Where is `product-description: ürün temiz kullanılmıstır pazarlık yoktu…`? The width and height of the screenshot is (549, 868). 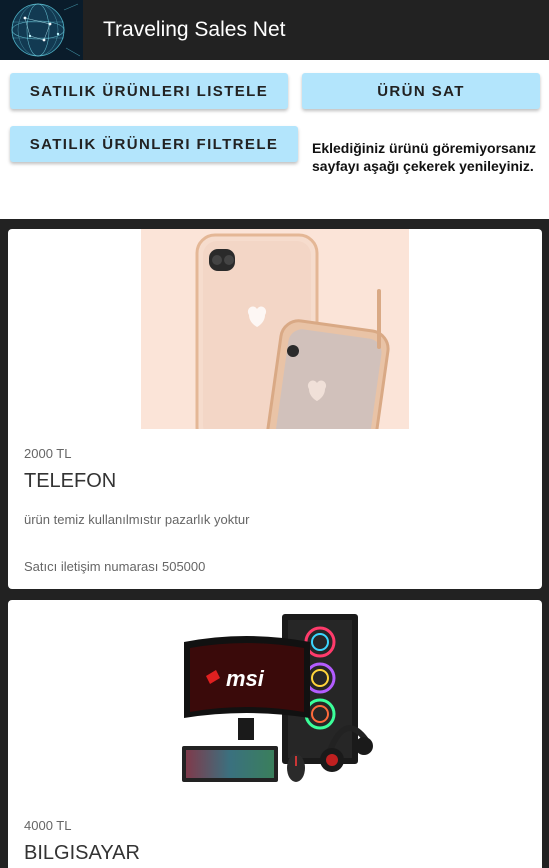 product-description: ürün temiz kullanılmıstır pazarlık yoktu… is located at coordinates (137, 519).